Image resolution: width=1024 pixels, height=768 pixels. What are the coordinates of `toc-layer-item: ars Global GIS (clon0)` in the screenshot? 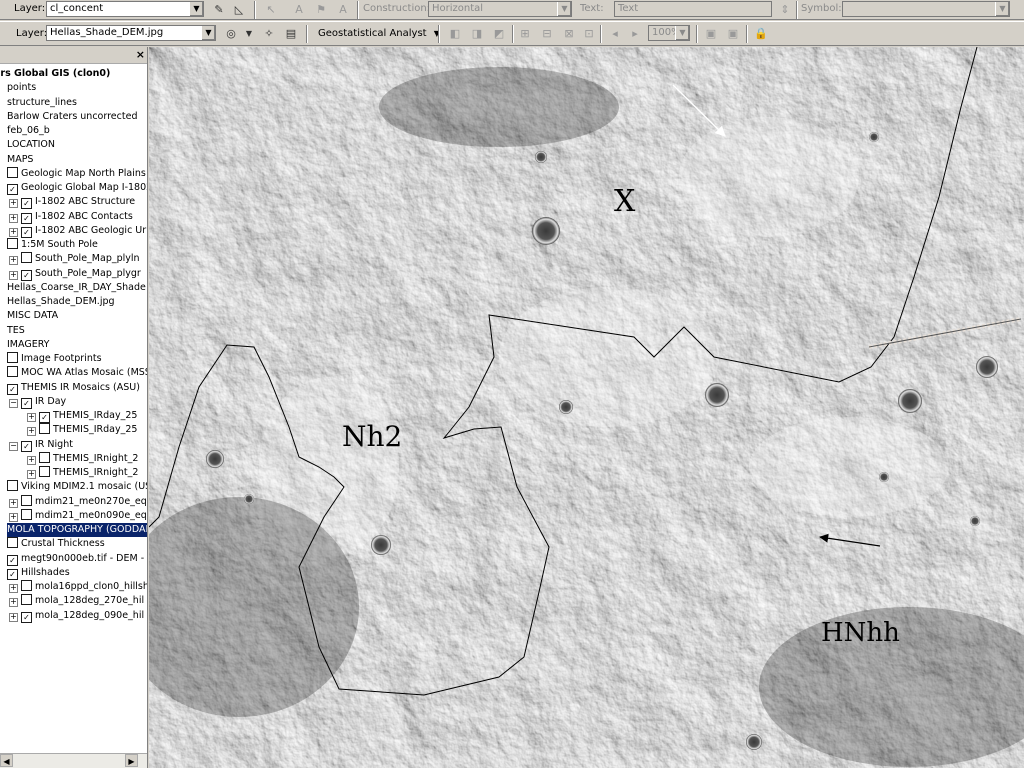 It's located at (55, 74).